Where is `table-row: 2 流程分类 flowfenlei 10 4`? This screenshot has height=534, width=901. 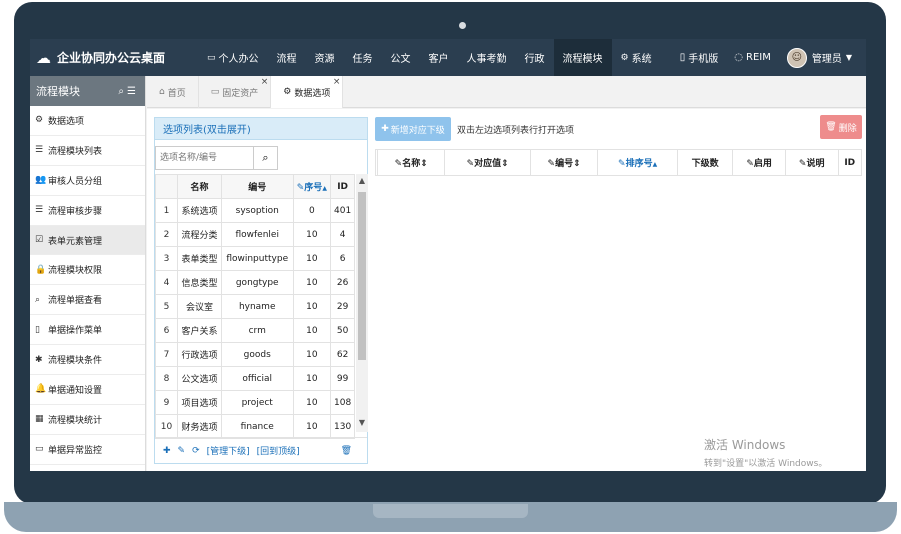 table-row: 2 流程分类 flowfenlei 10 4 is located at coordinates (255, 234).